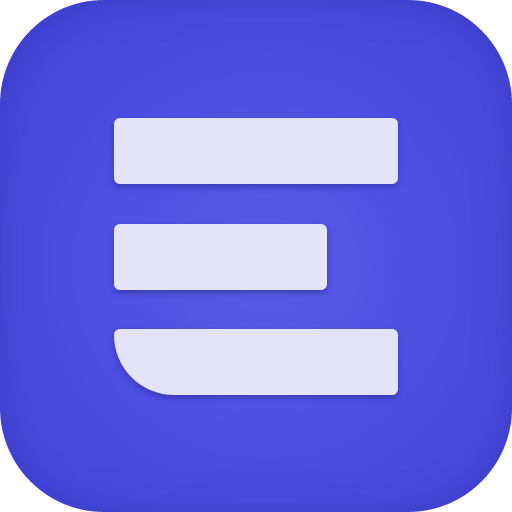  Describe the element at coordinates (256, 362) in the screenshot. I see `bottom-bar` at that location.